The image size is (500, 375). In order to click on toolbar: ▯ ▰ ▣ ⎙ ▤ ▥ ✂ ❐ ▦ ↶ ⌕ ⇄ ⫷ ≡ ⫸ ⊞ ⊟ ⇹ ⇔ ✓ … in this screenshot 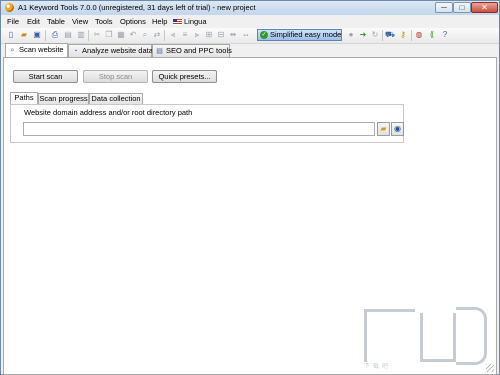, I will do `click(250, 36)`.